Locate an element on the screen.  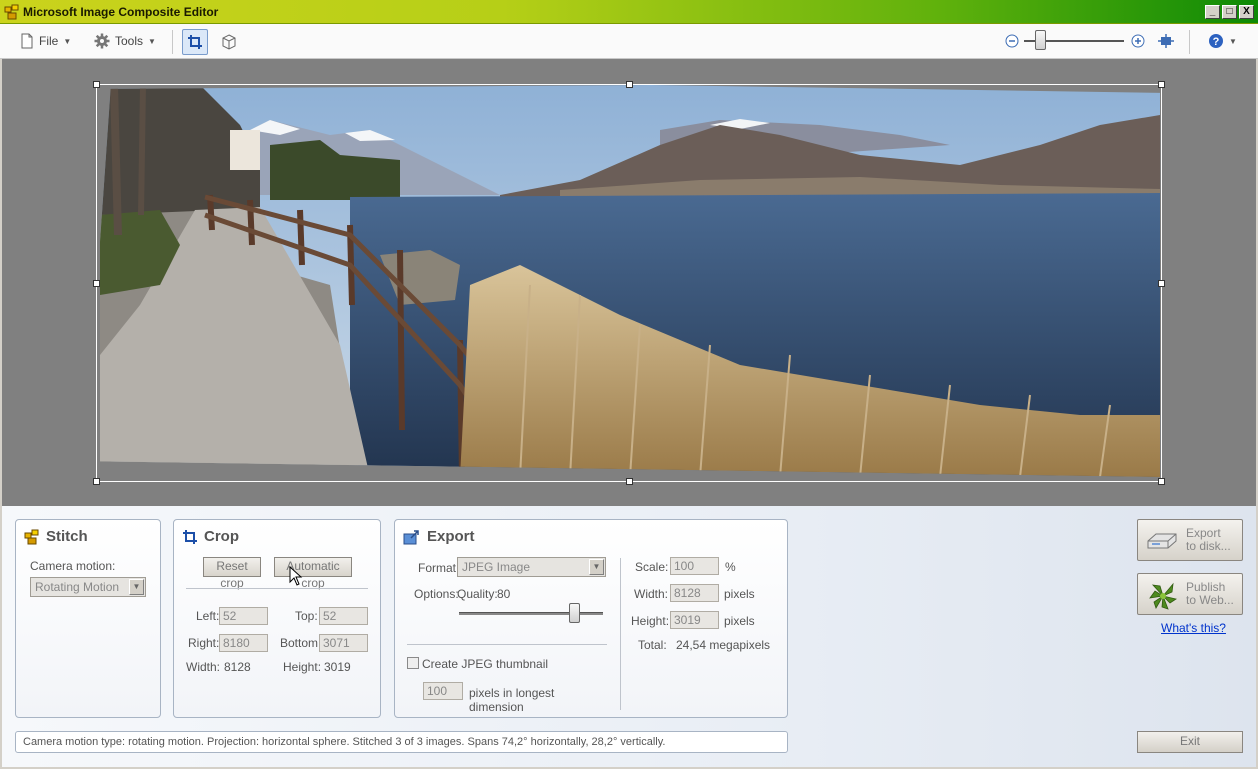
document-icon is located at coordinates (27, 41).